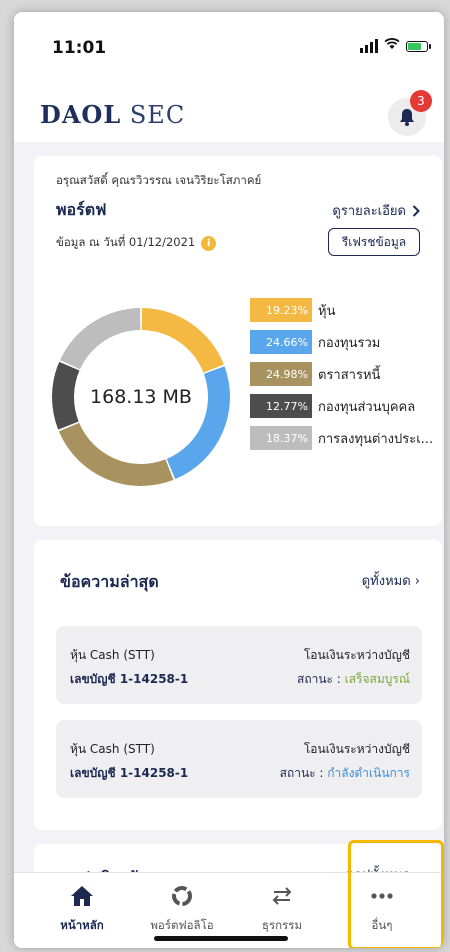  I want to click on legend-item: 12.77% กองทุนส่วนบุคคล, so click(341, 406).